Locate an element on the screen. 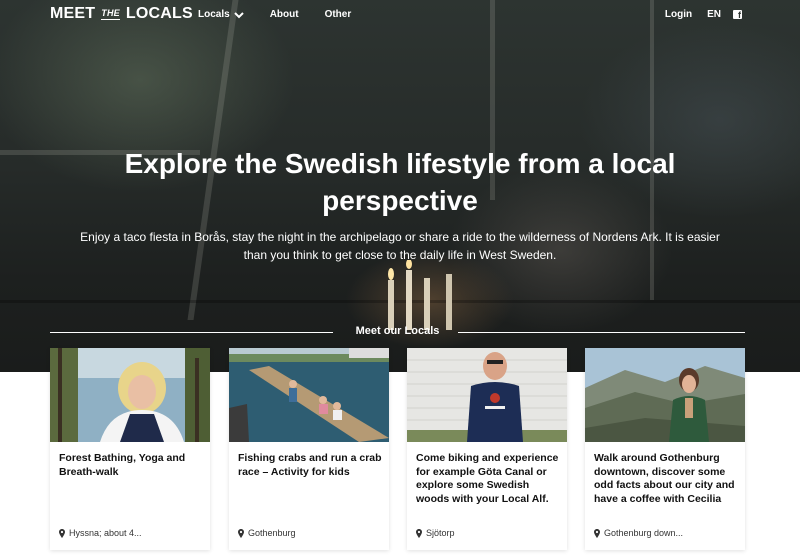  section-title: Meet our Locals is located at coordinates (397, 331).